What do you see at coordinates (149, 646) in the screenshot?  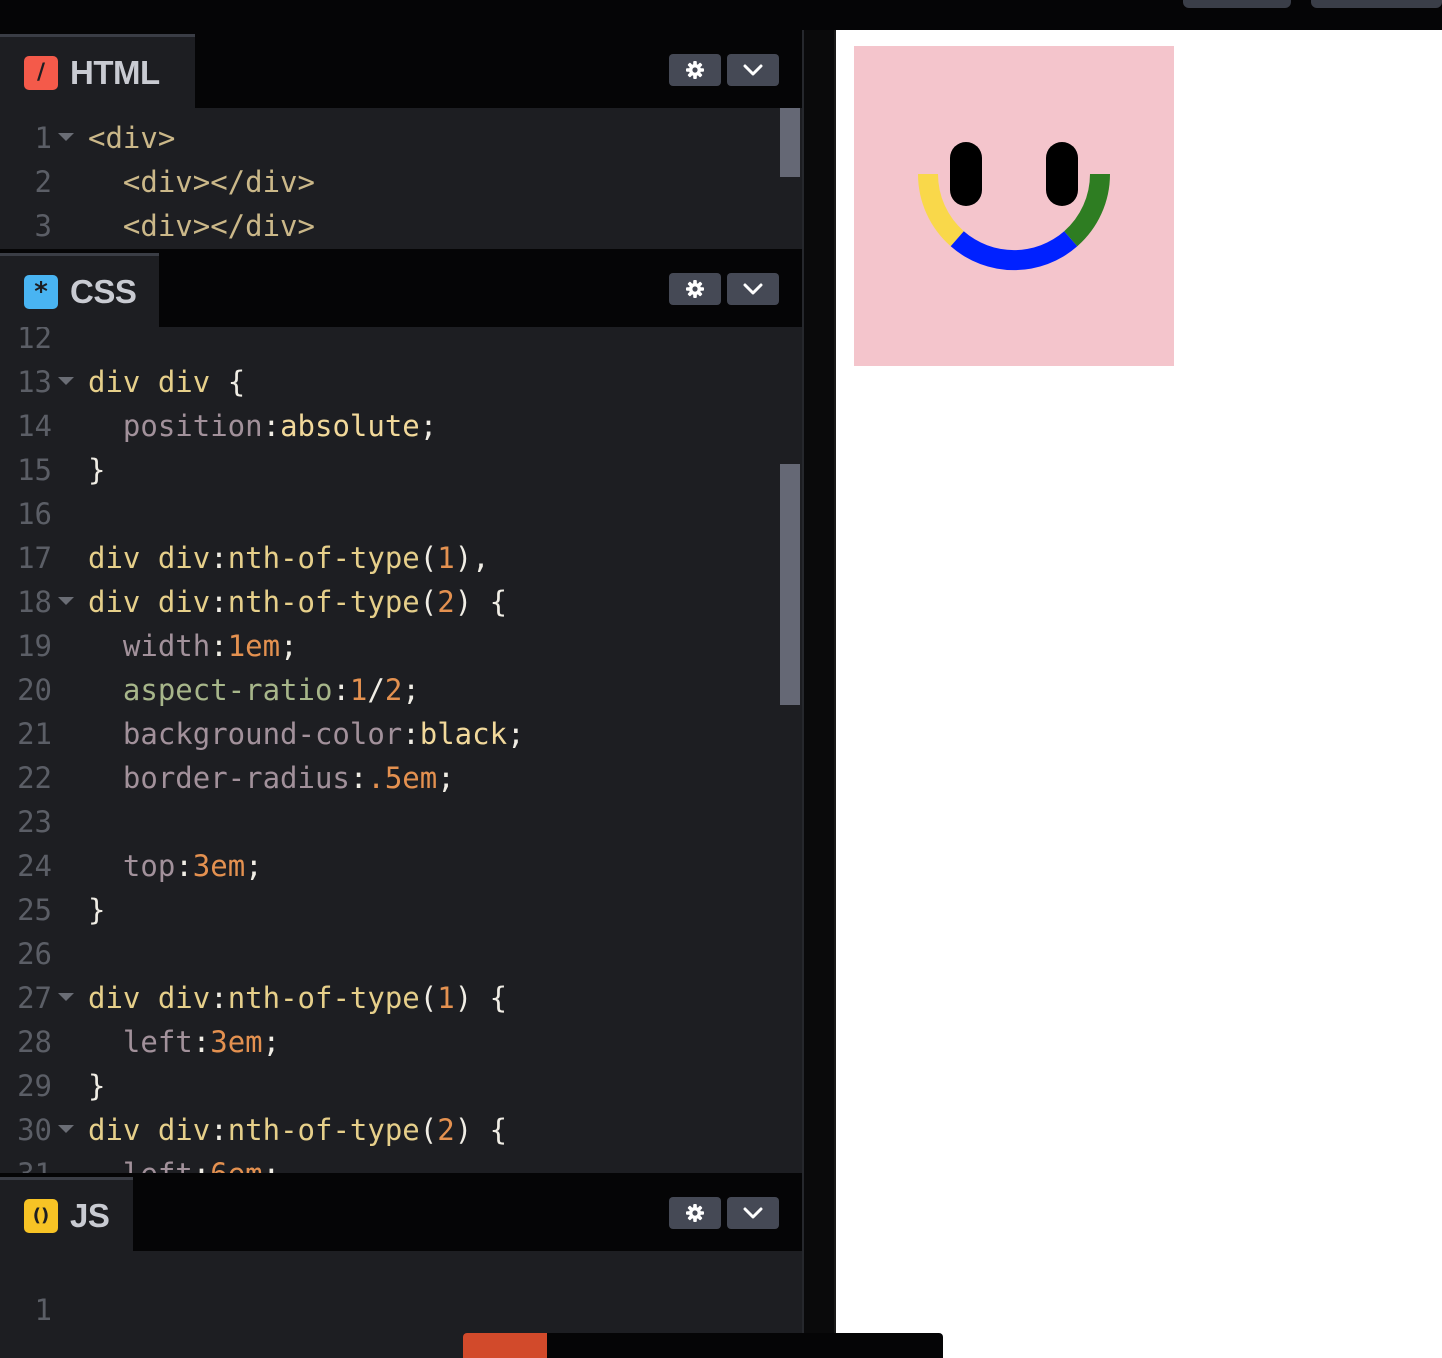 I see `code-token: width` at bounding box center [149, 646].